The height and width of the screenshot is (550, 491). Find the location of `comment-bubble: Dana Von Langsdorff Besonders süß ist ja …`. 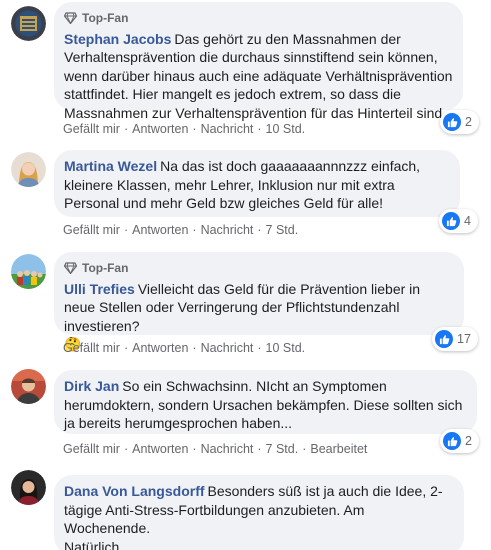

comment-bubble: Dana Von Langsdorff Besonders süß ist ja … is located at coordinates (259, 512).